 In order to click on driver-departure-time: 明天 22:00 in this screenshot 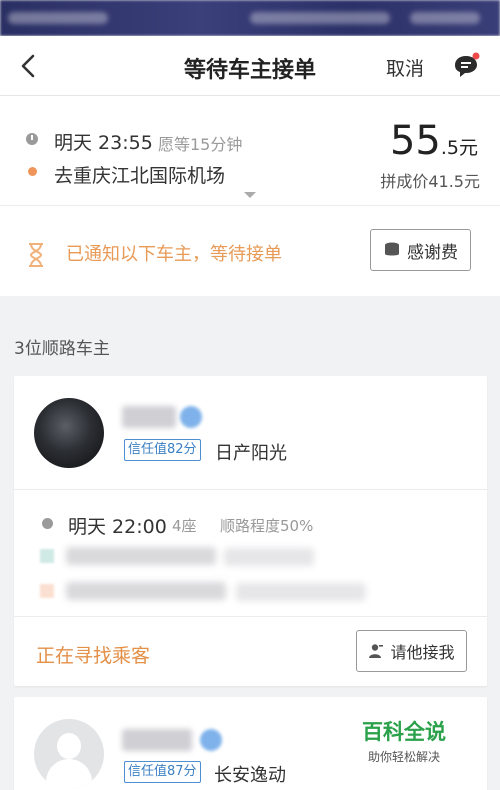, I will do `click(117, 527)`.